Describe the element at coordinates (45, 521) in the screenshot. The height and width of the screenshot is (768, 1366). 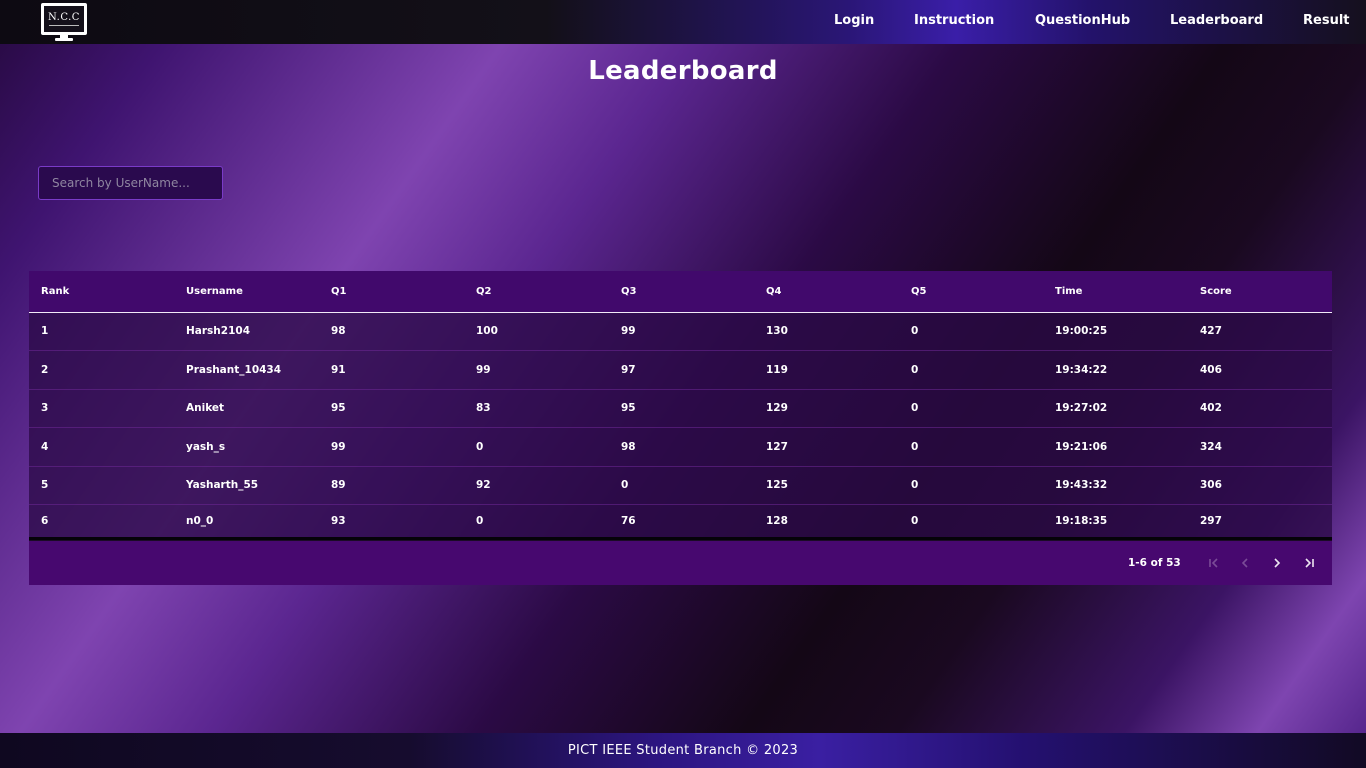
I see `cell-rank: 6` at that location.